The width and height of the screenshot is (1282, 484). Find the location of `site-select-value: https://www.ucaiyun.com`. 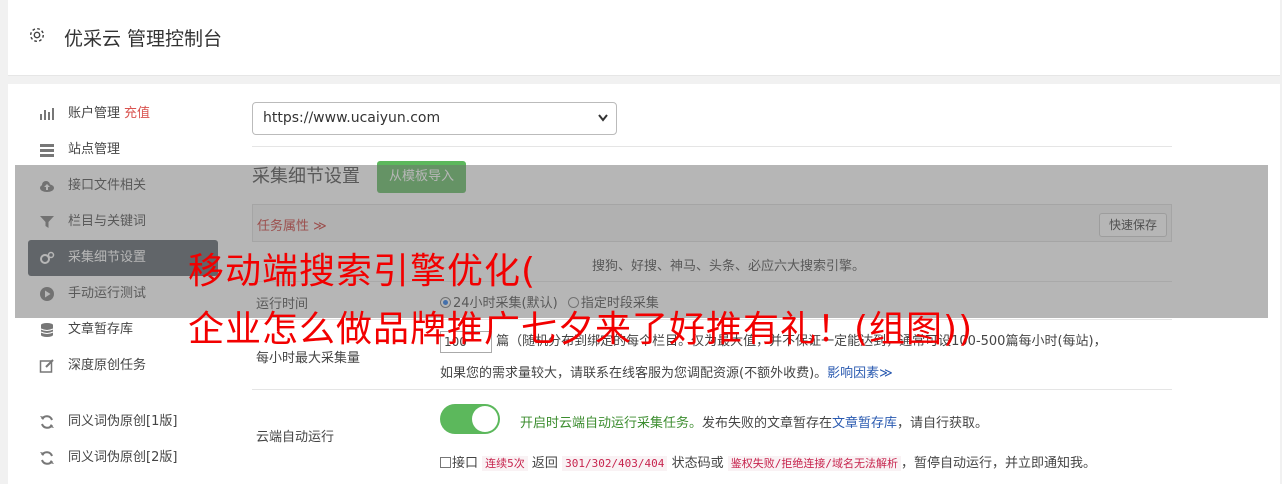

site-select-value: https://www.ucaiyun.com is located at coordinates (352, 118).